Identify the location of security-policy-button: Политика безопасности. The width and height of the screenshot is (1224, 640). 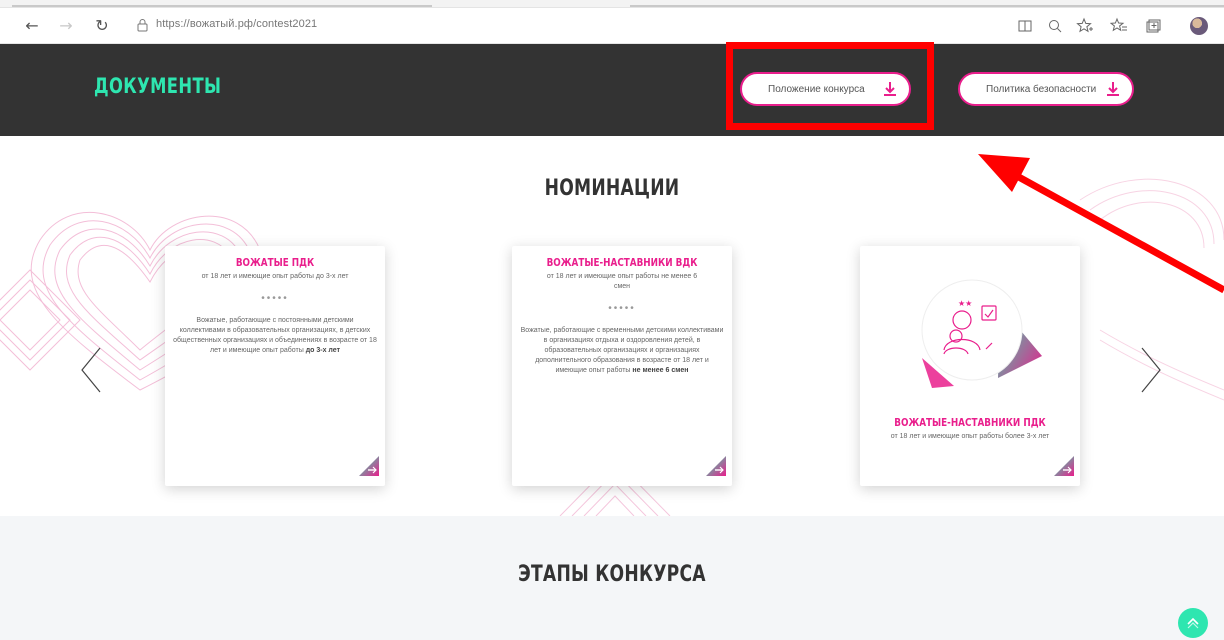
(1046, 89).